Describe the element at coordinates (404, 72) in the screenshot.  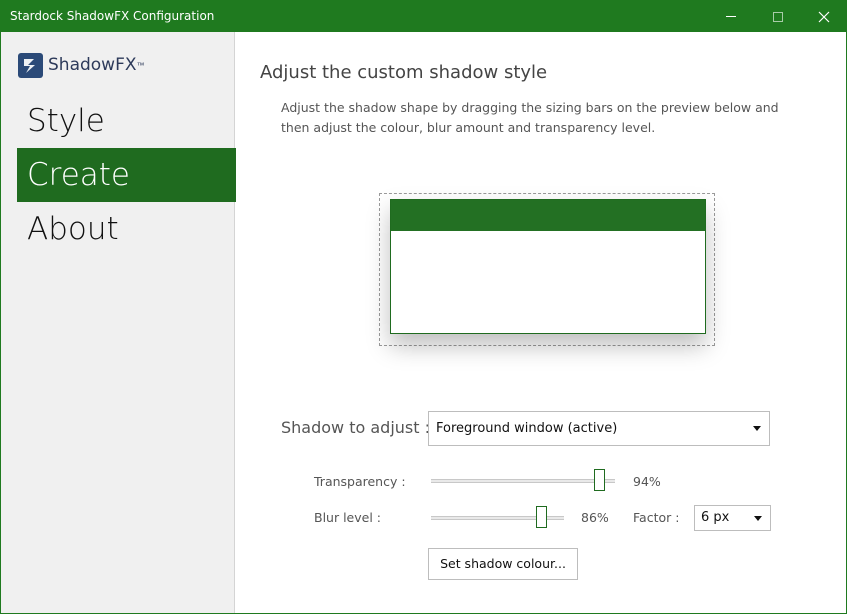
I see `page-title: Adjust the custom shadow style` at that location.